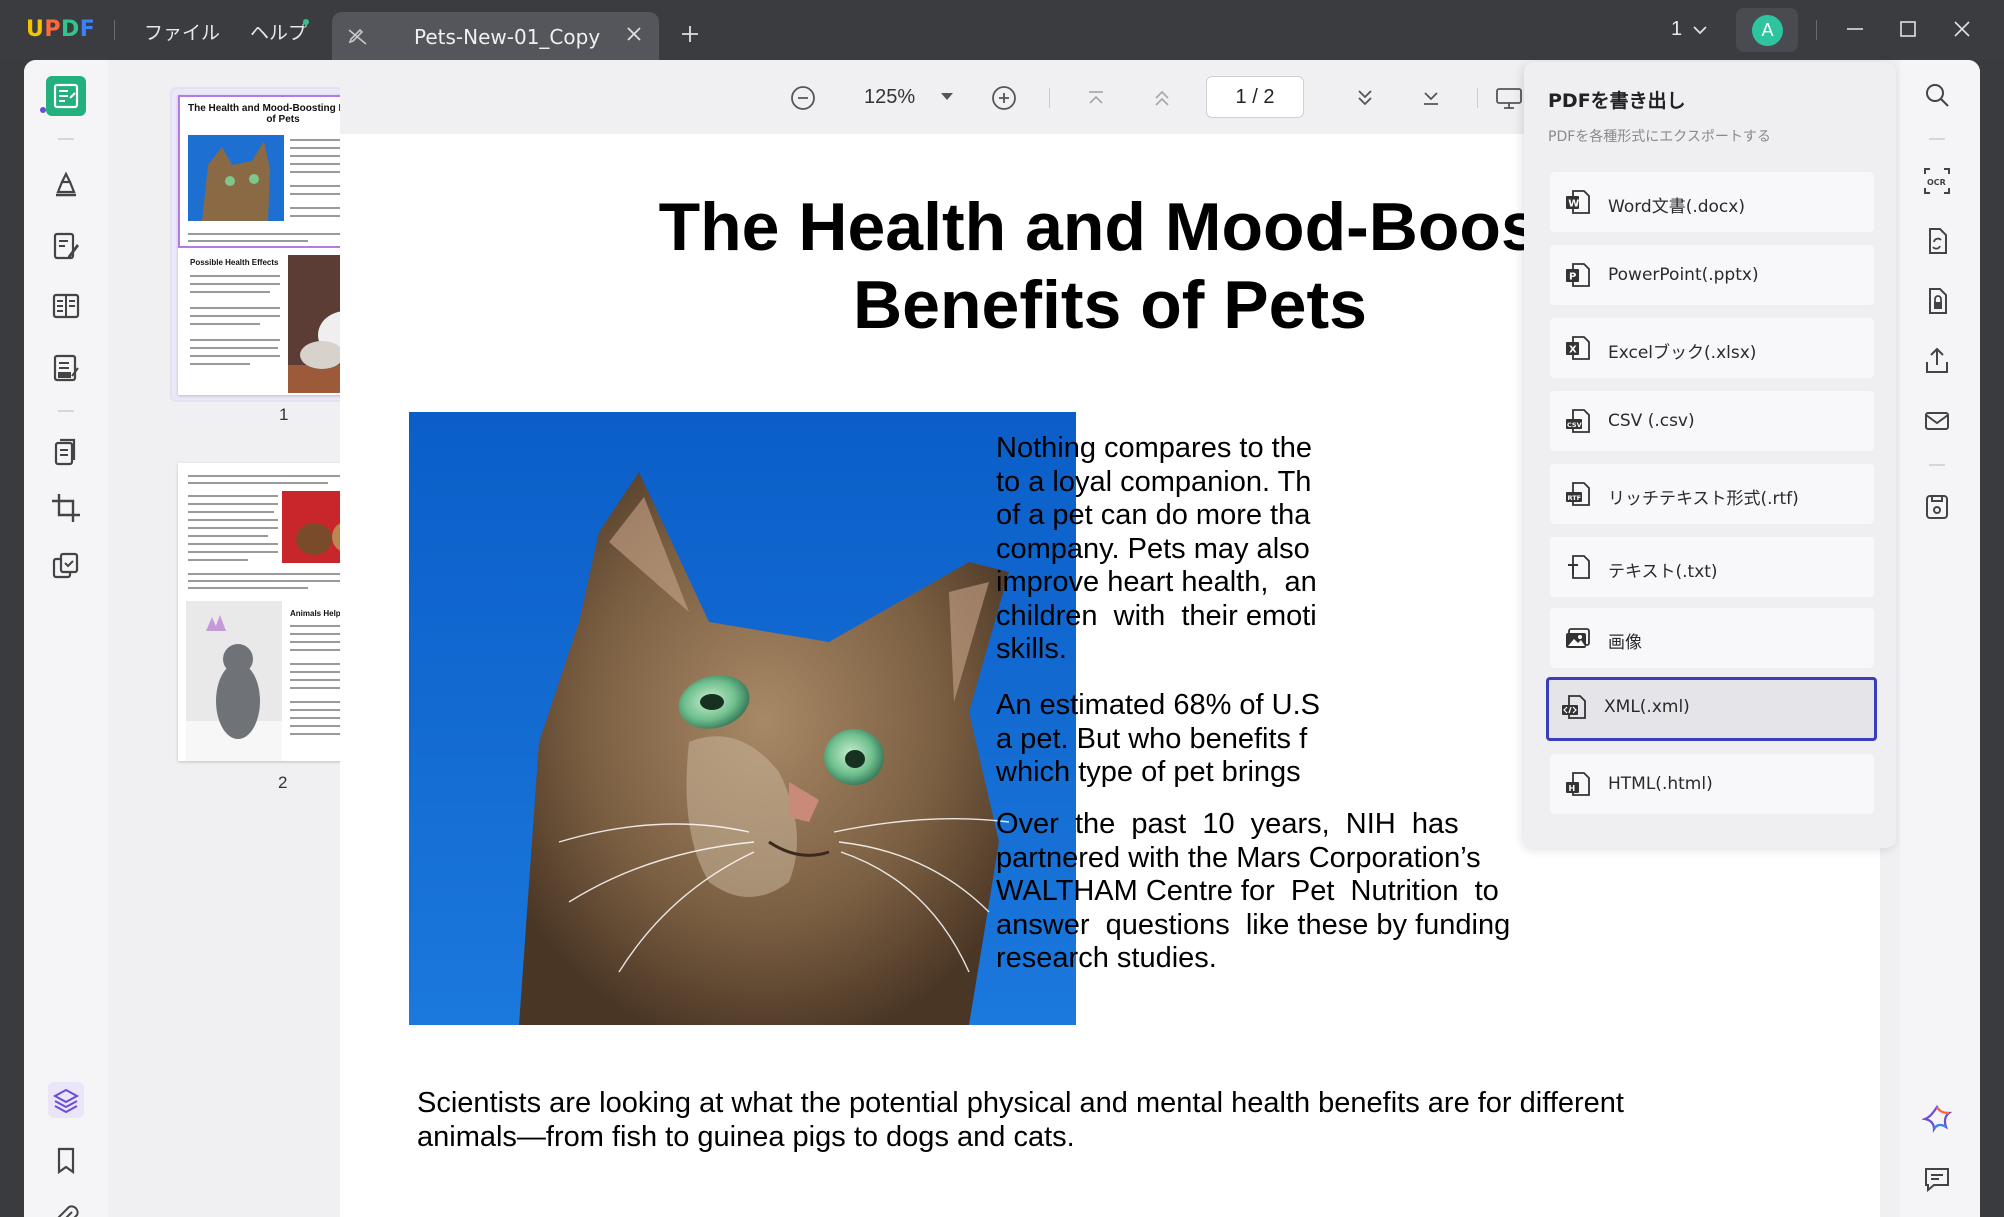 The width and height of the screenshot is (2004, 1217). What do you see at coordinates (283, 782) in the screenshot?
I see `thumbnail-page-number: 2` at bounding box center [283, 782].